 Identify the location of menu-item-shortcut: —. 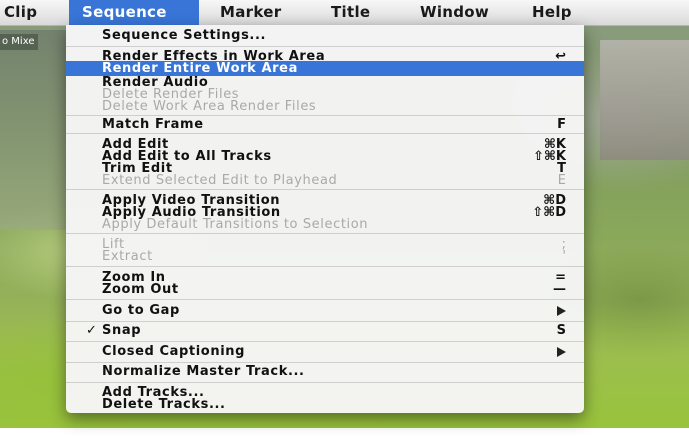
(559, 289).